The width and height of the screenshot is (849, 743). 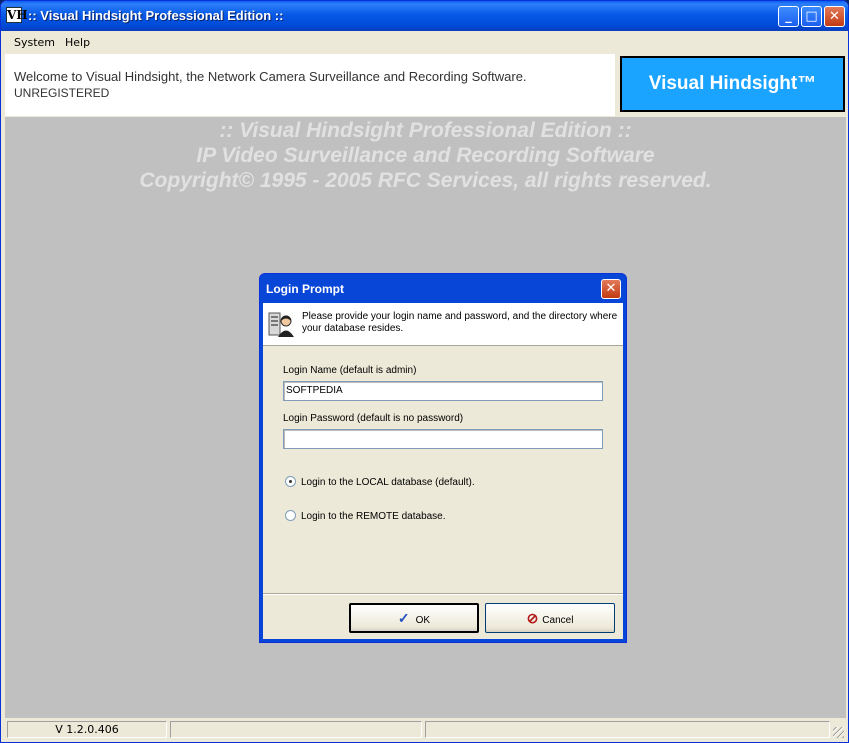 I want to click on cancel-button: ⊘ Cancel, so click(x=550, y=618).